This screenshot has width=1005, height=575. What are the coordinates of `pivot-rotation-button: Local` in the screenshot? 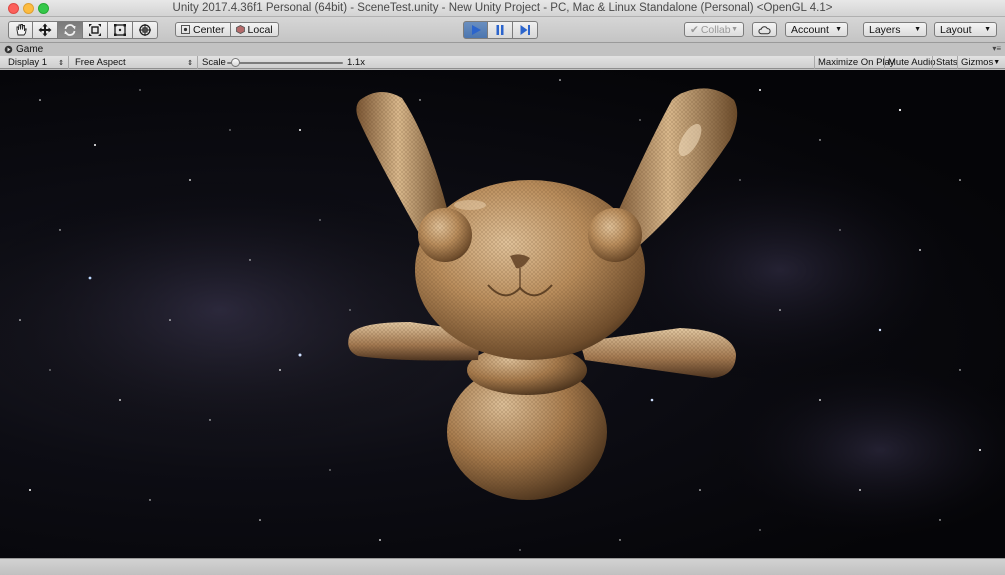 It's located at (254, 29).